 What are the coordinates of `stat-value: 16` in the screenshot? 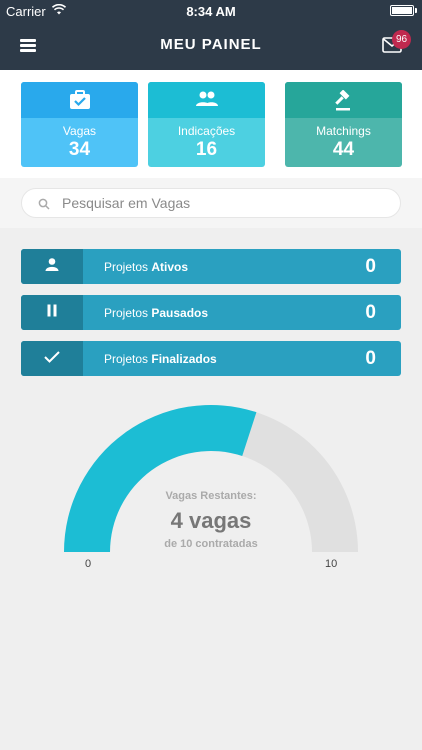 It's located at (206, 149).